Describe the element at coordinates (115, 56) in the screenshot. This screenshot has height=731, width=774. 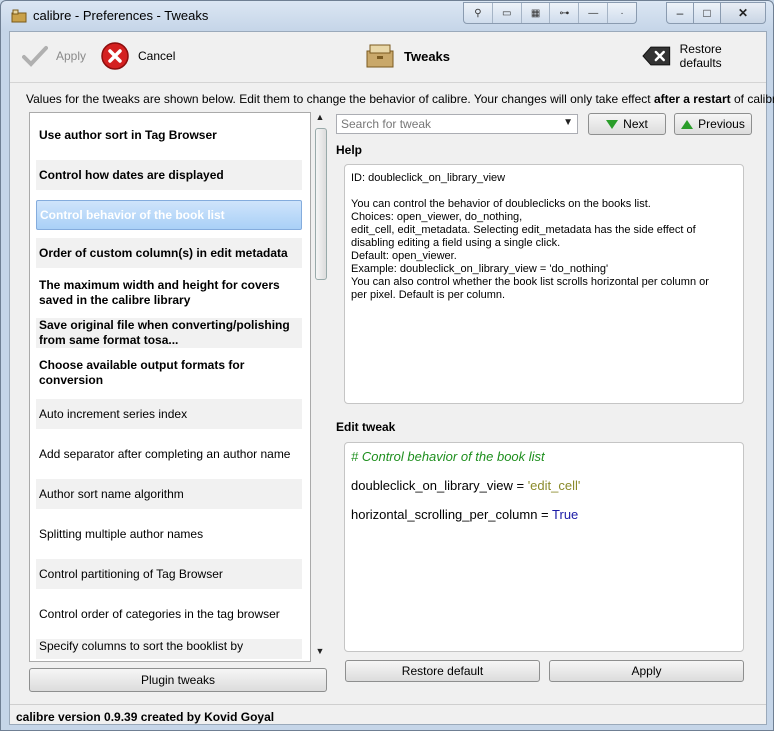
I see `cancel-icon` at that location.